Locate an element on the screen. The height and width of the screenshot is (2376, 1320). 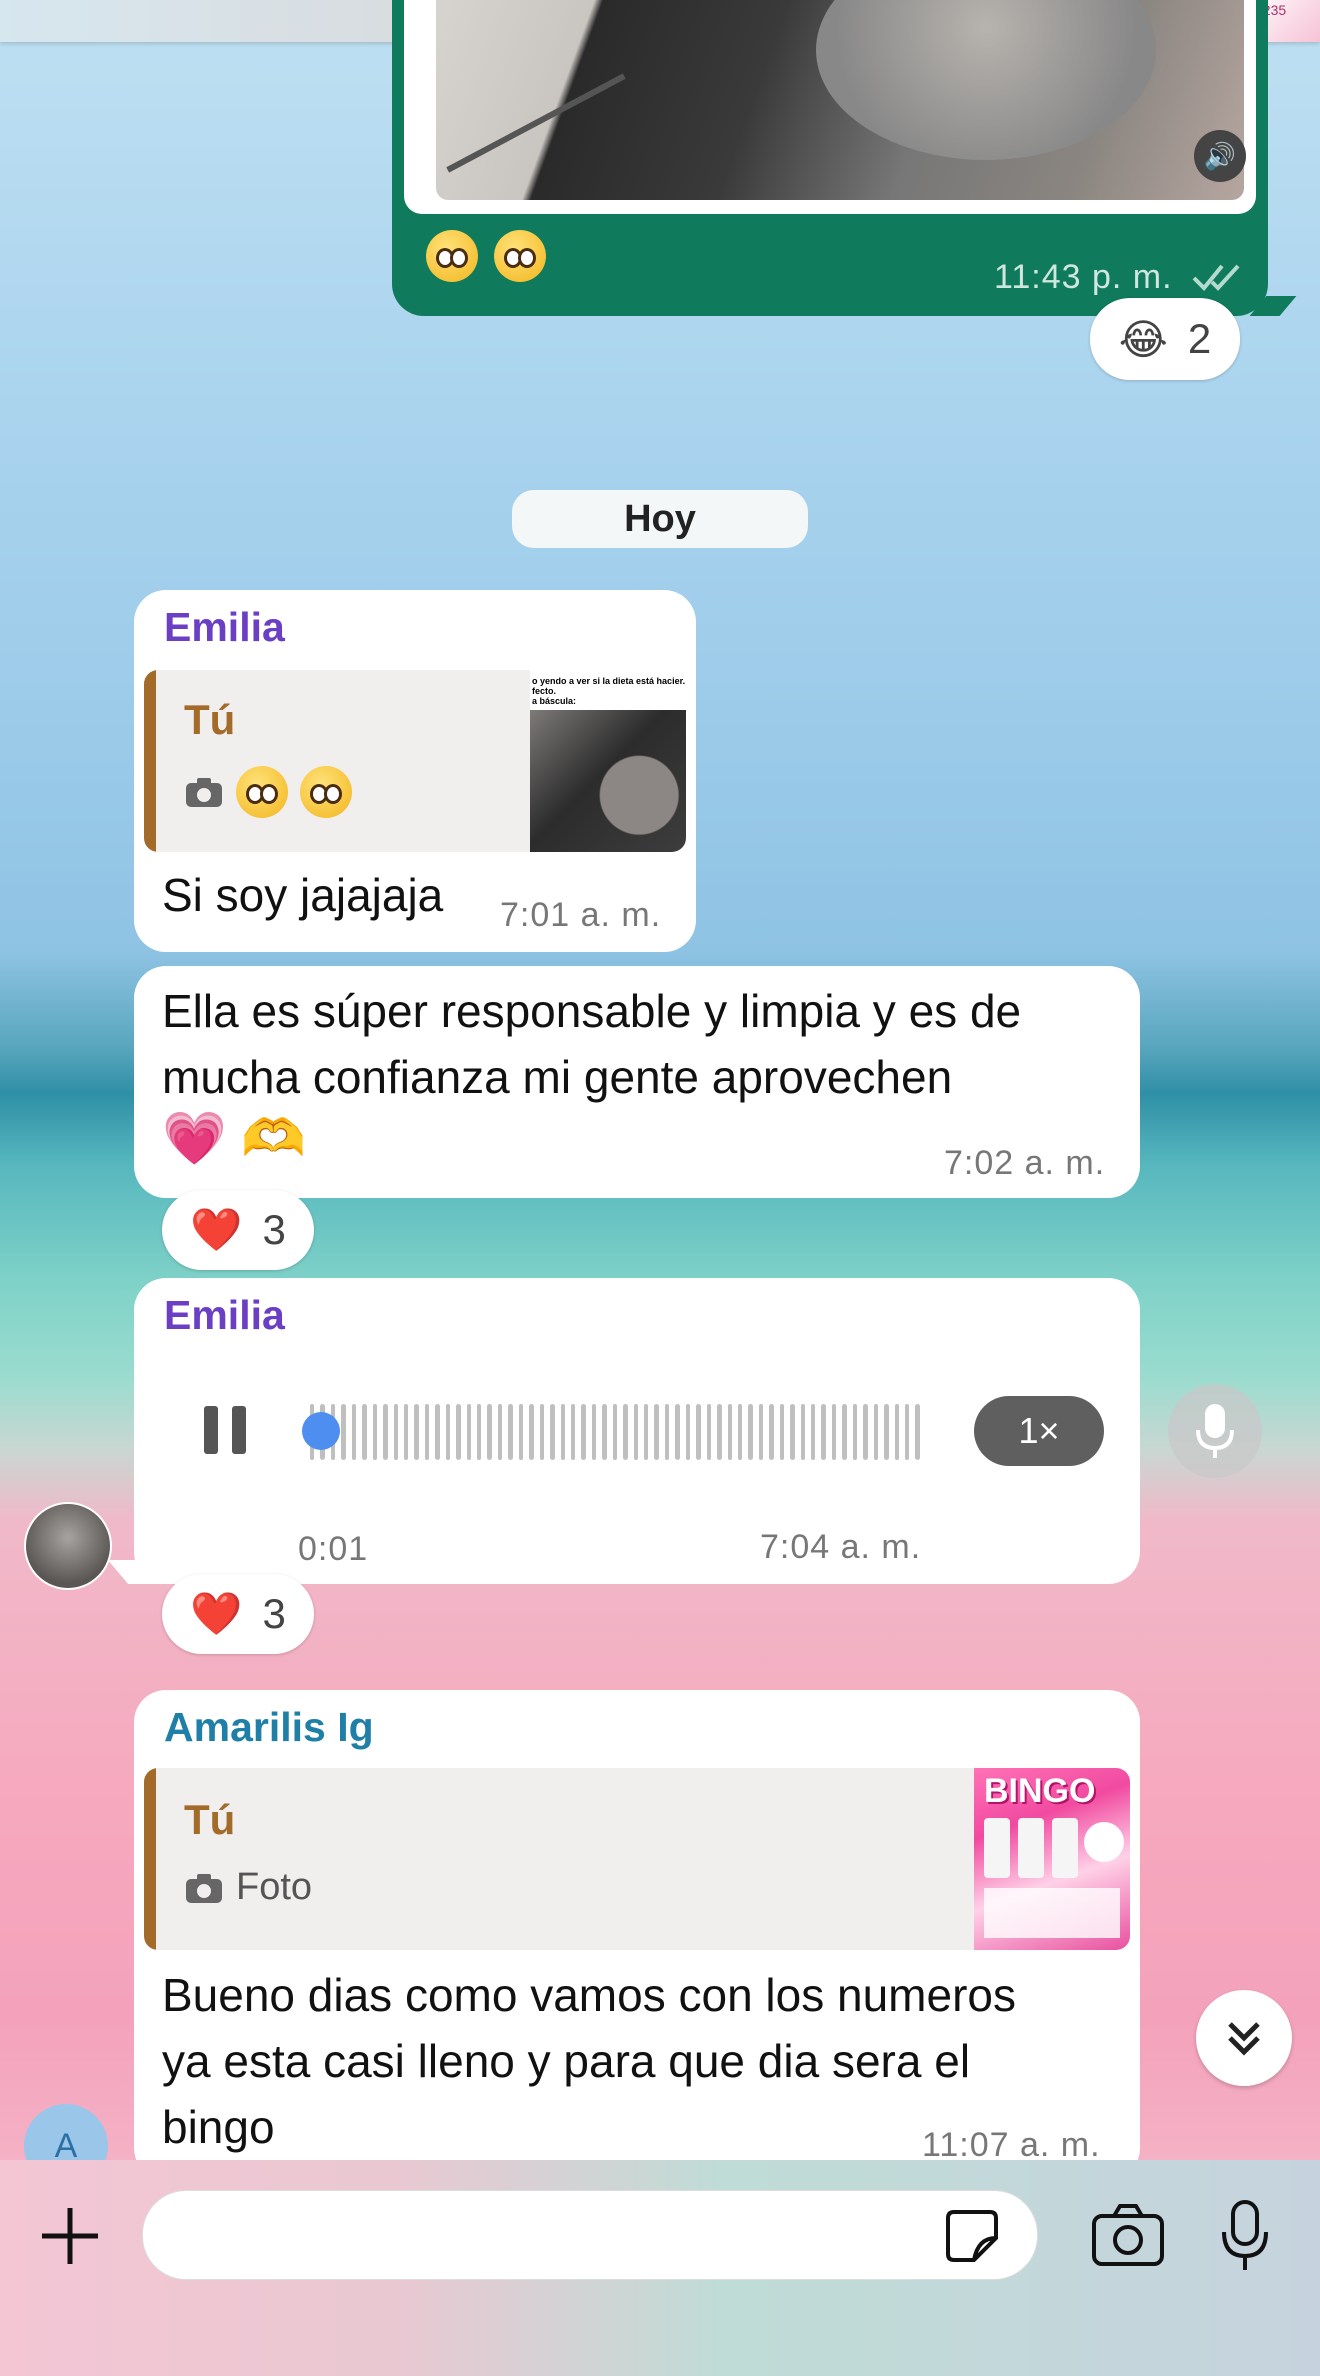
incoming-audio-message: Emilia 1× 0:01 7:04 a. m. is located at coordinates (637, 1431).